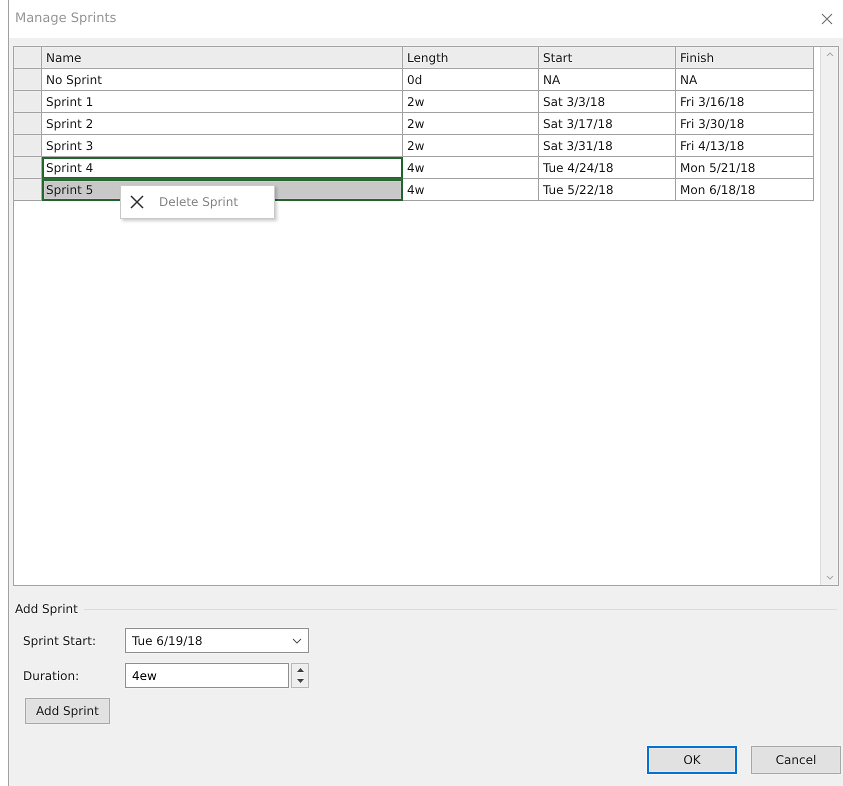 Image resolution: width=843 pixels, height=786 pixels. Describe the element at coordinates (60, 641) in the screenshot. I see `field-label: Sprint Start:` at that location.